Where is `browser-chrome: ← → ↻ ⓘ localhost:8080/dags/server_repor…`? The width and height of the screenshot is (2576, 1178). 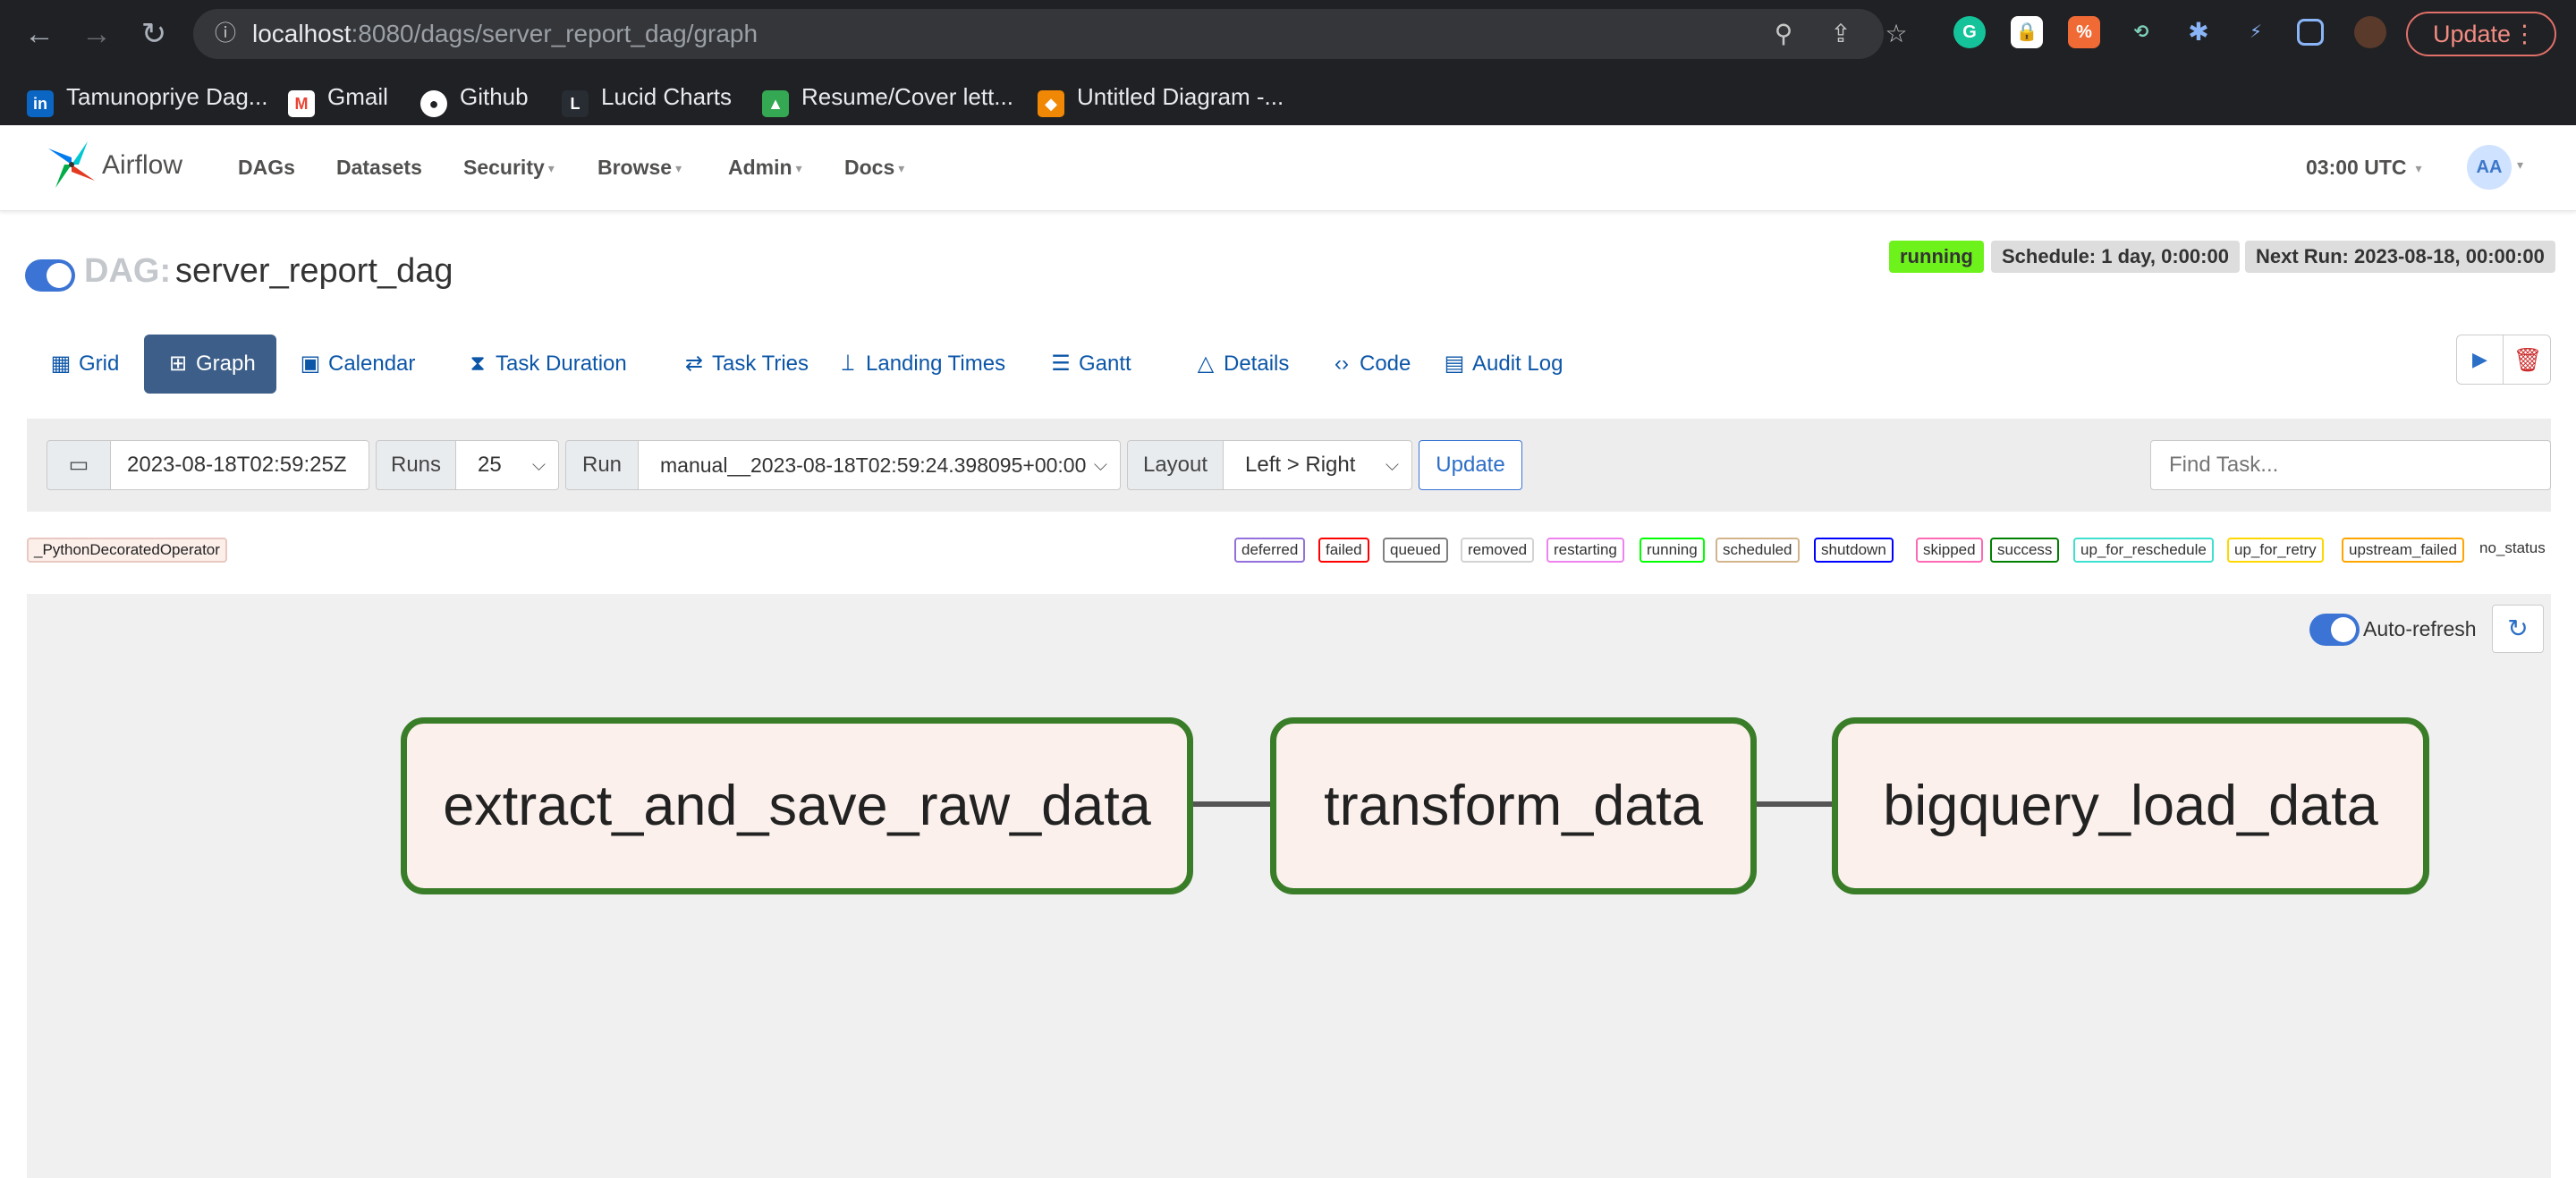
browser-chrome: ← → ↻ ⓘ localhost:8080/dags/server_repor… is located at coordinates (1288, 63).